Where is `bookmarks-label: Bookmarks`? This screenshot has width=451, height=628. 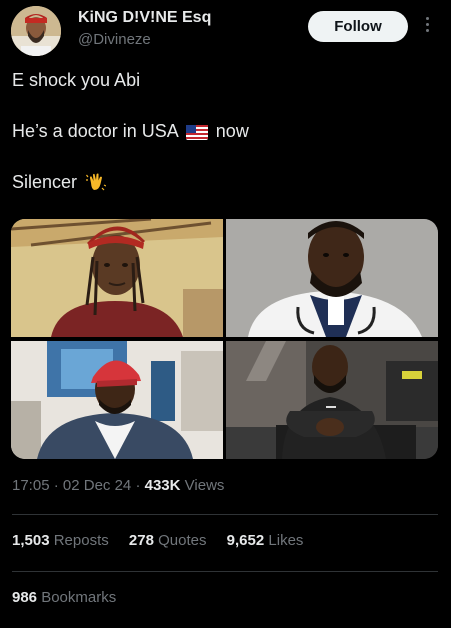
bookmarks-label: Bookmarks is located at coordinates (79, 597).